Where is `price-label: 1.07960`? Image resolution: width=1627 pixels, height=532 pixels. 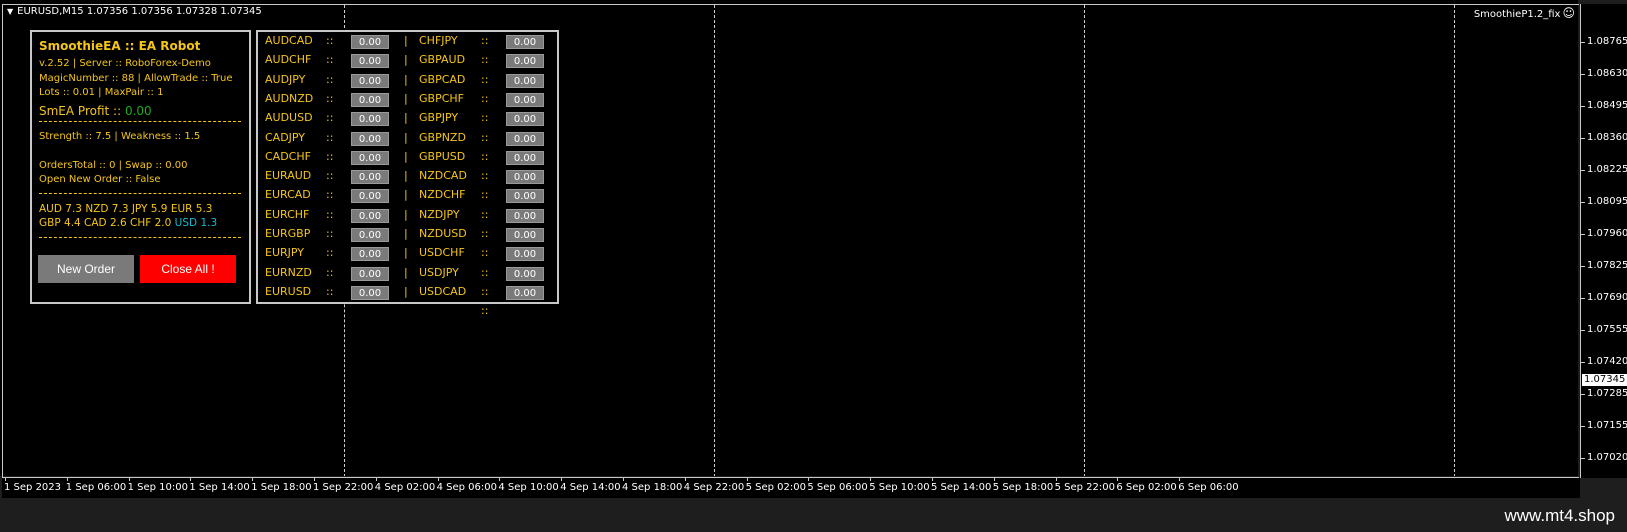 price-label: 1.07960 is located at coordinates (1607, 233).